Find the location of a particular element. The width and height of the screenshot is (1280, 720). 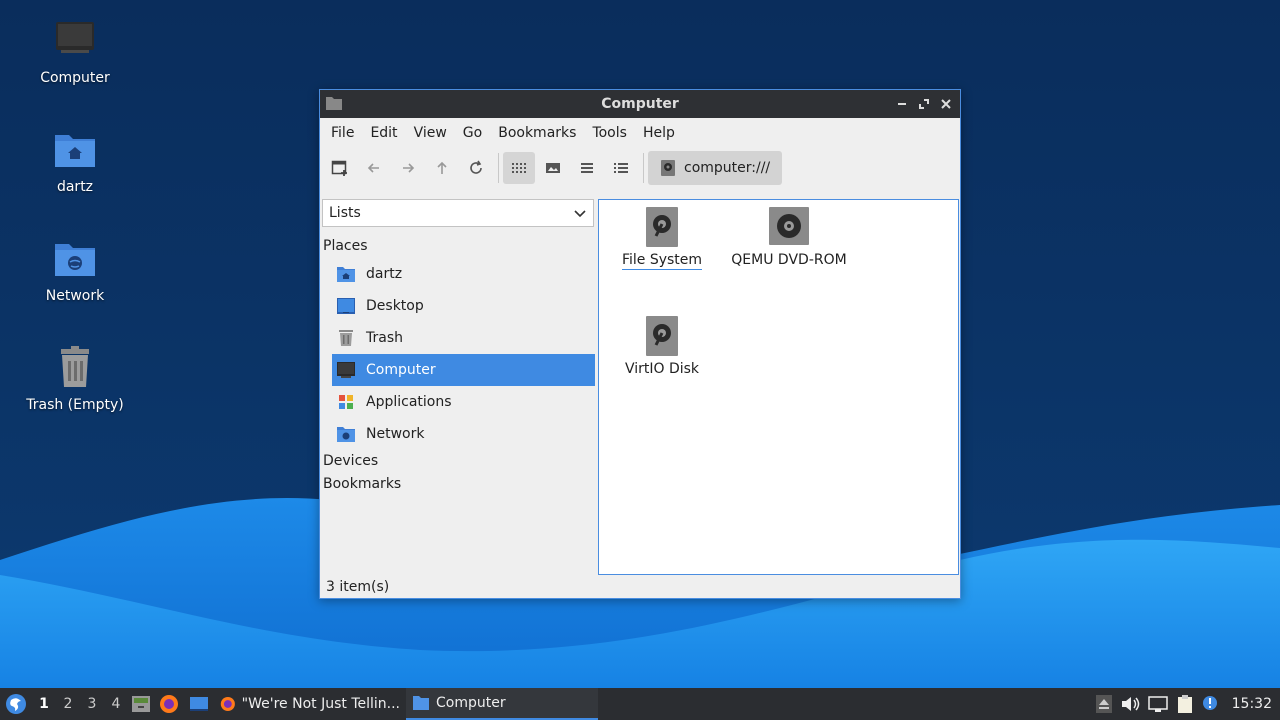

quicklaunch-firefox is located at coordinates (169, 704).